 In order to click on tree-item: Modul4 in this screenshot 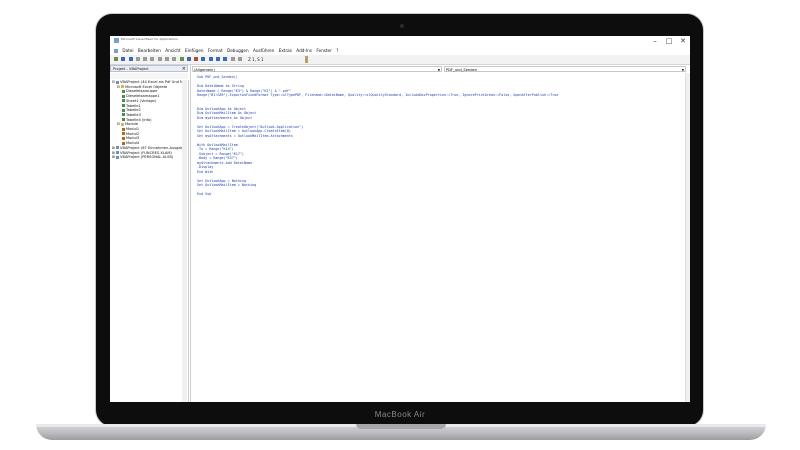, I will do `click(130, 143)`.